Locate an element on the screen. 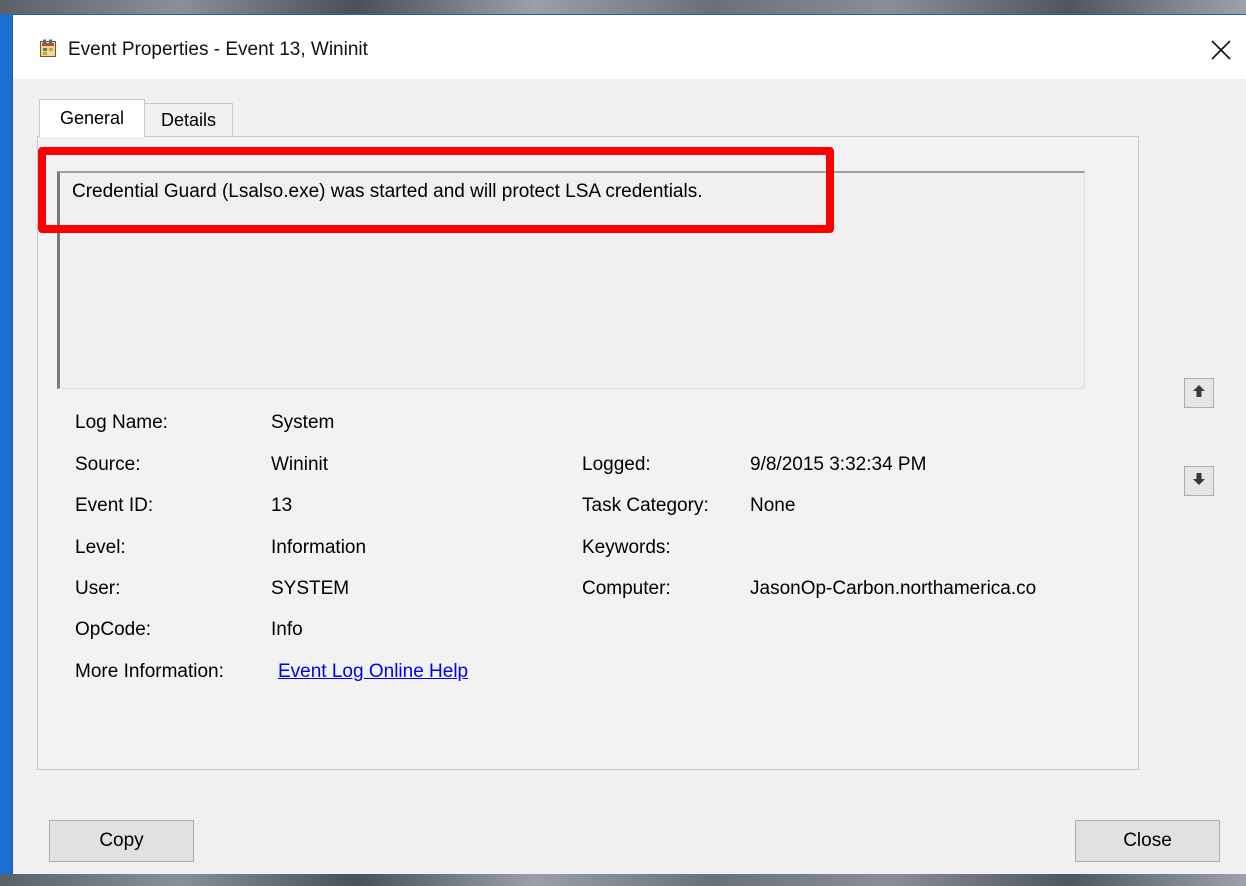 Image resolution: width=1246 pixels, height=886 pixels. title-bar: Event Properties - Event 13, Wininit is located at coordinates (629, 47).